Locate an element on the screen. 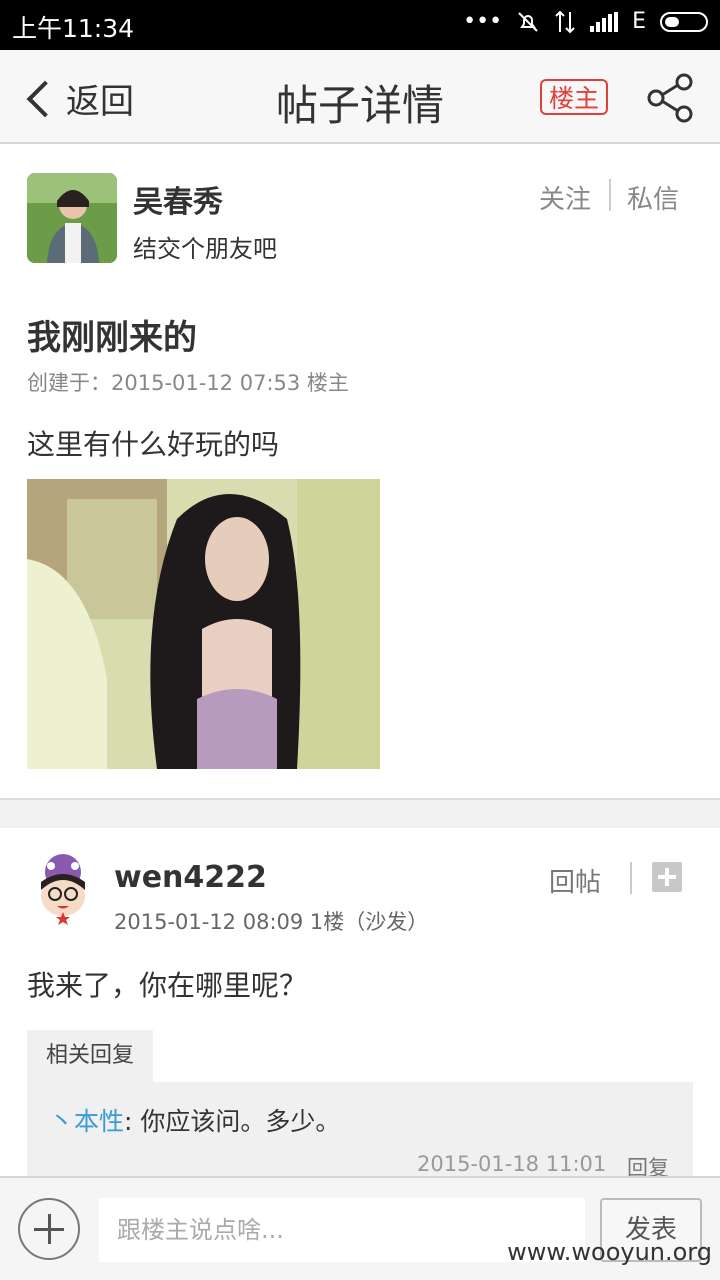 This screenshot has height=1280, width=720. mute-bell-icon is located at coordinates (528, 21).